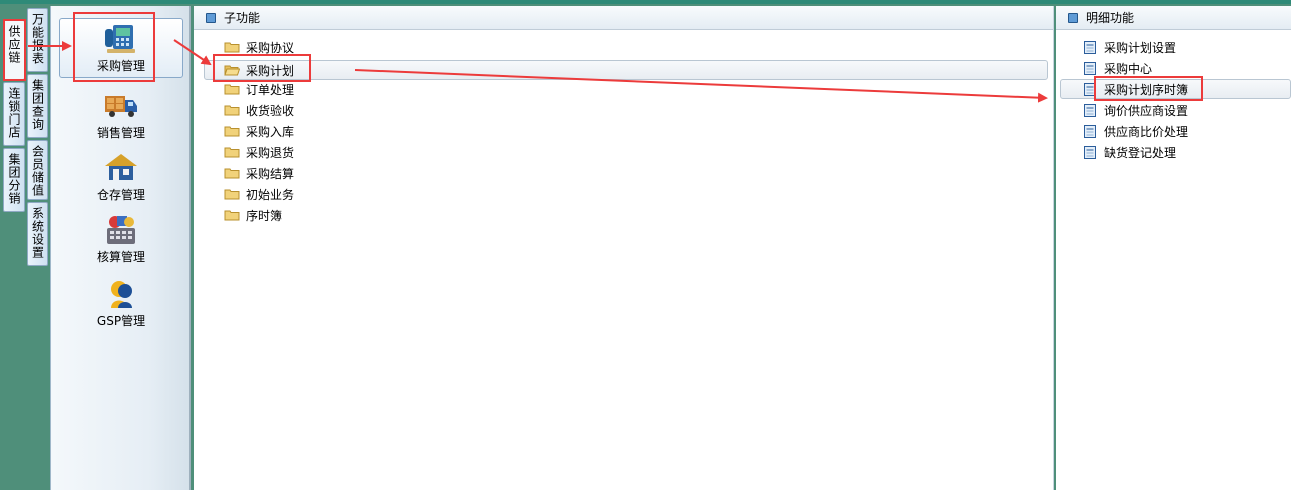 Image resolution: width=1291 pixels, height=490 pixels. I want to click on tab-group-distribution: 集团分销, so click(14, 180).